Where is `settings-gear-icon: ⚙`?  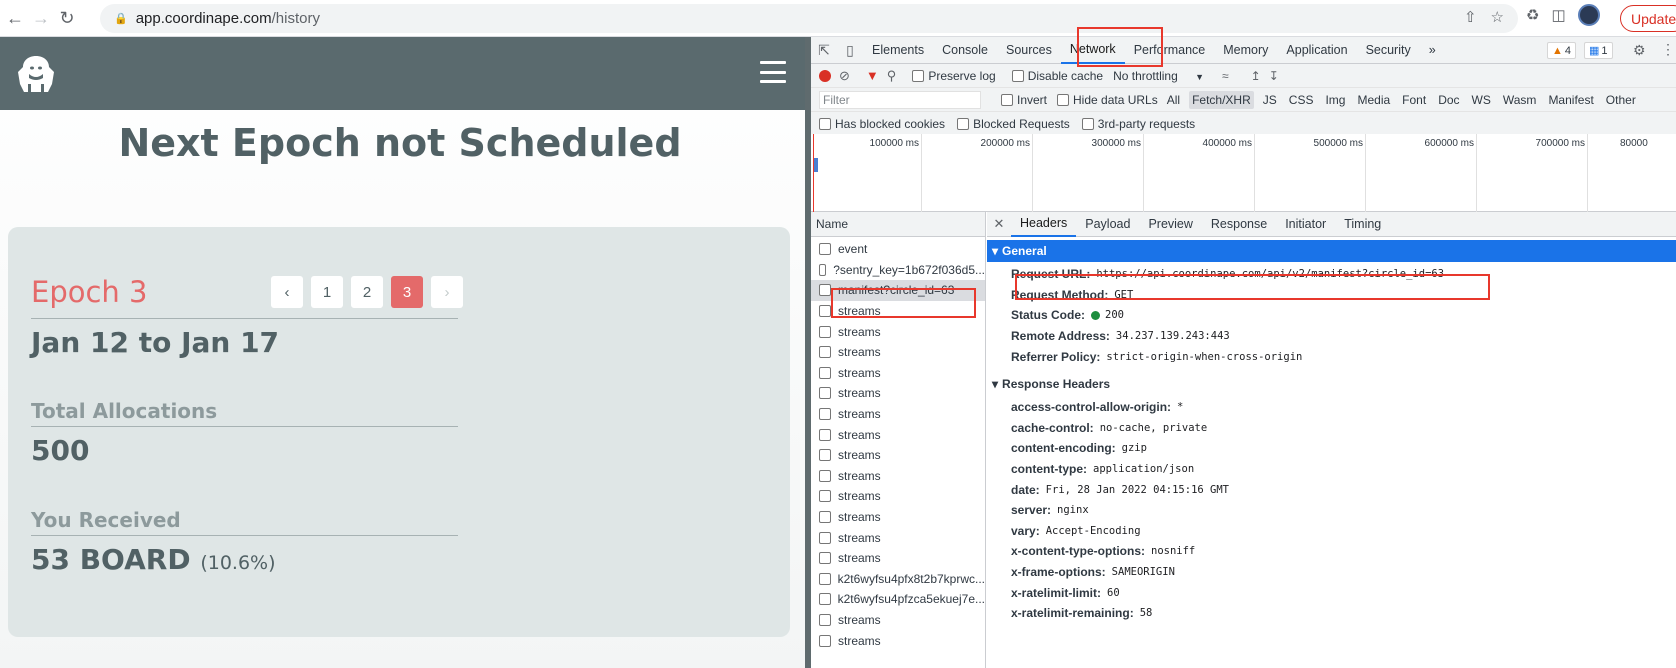 settings-gear-icon: ⚙ is located at coordinates (1639, 50).